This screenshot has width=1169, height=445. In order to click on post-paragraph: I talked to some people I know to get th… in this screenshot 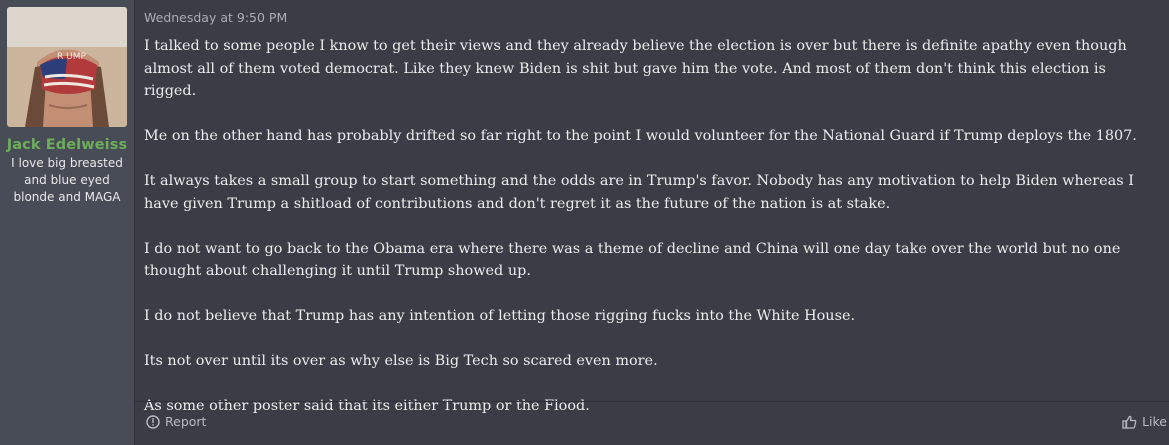, I will do `click(635, 68)`.